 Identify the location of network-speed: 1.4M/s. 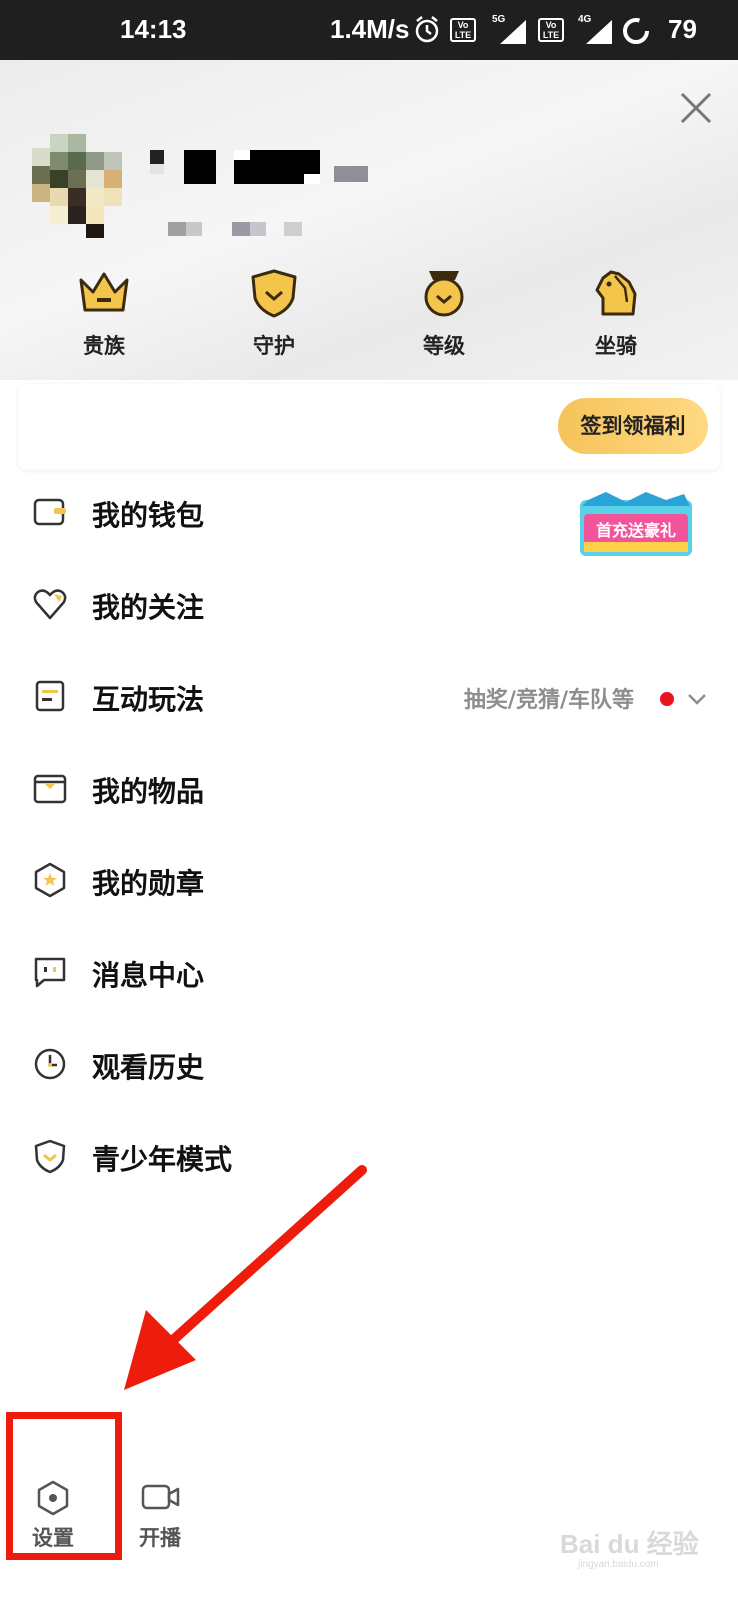
(370, 29).